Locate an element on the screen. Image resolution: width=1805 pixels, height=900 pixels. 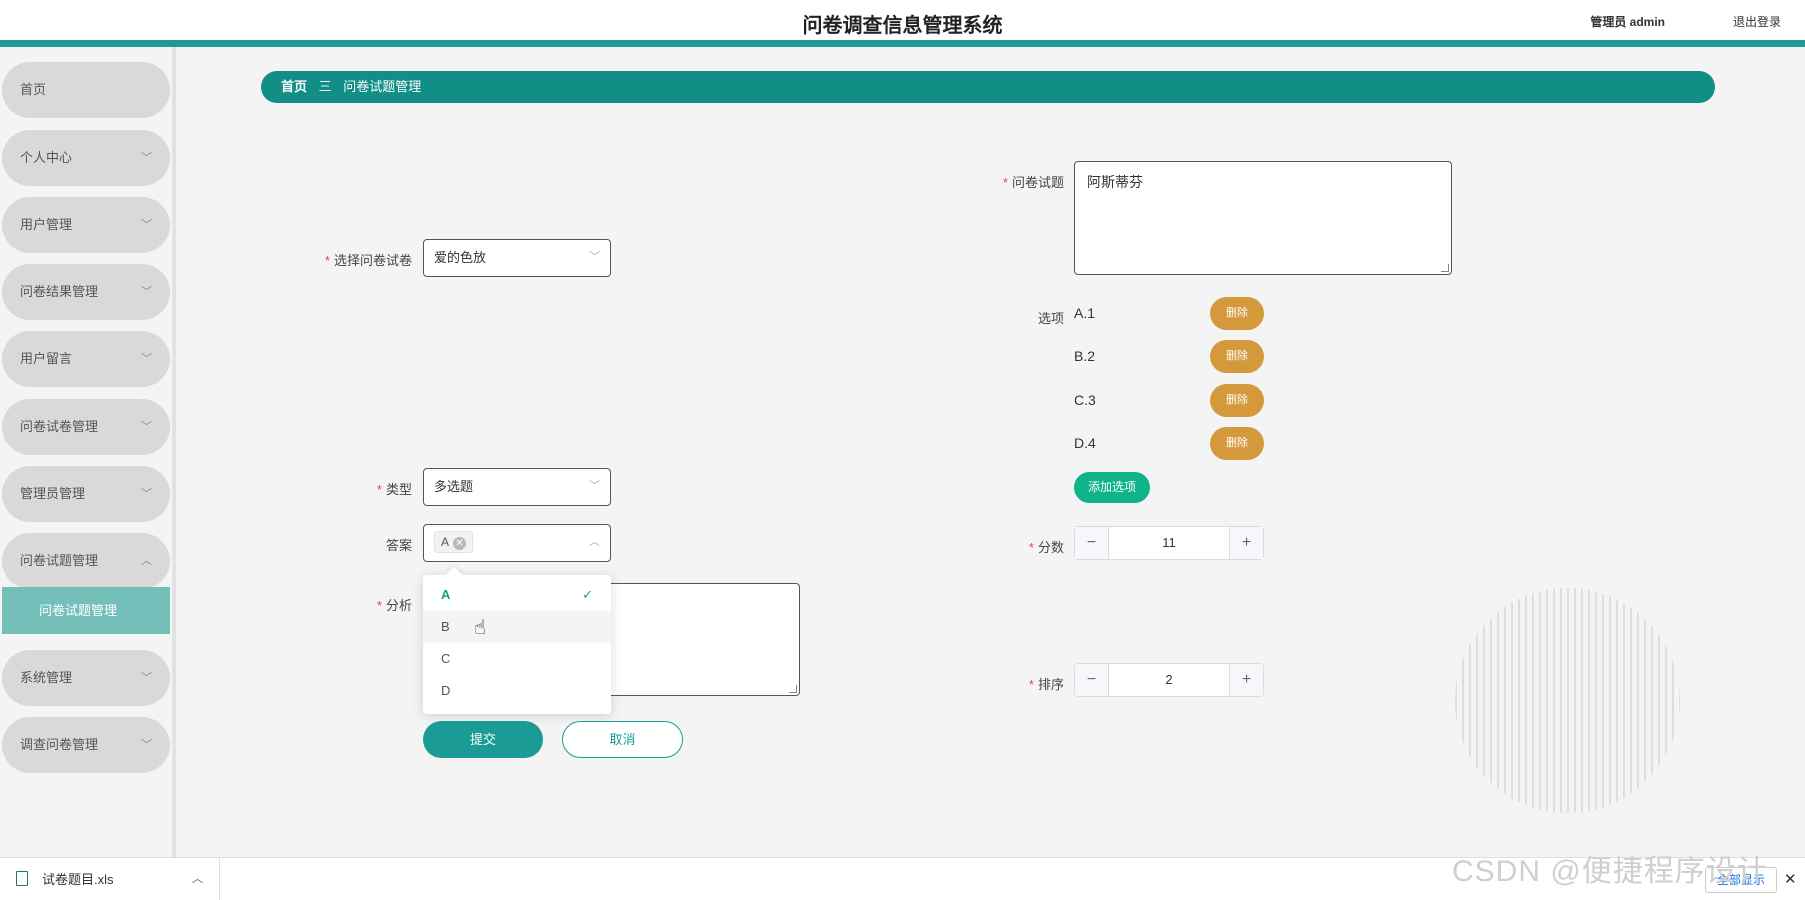
sidebar-item-personal-center: 个人中心 ﹀ is located at coordinates (86, 158).